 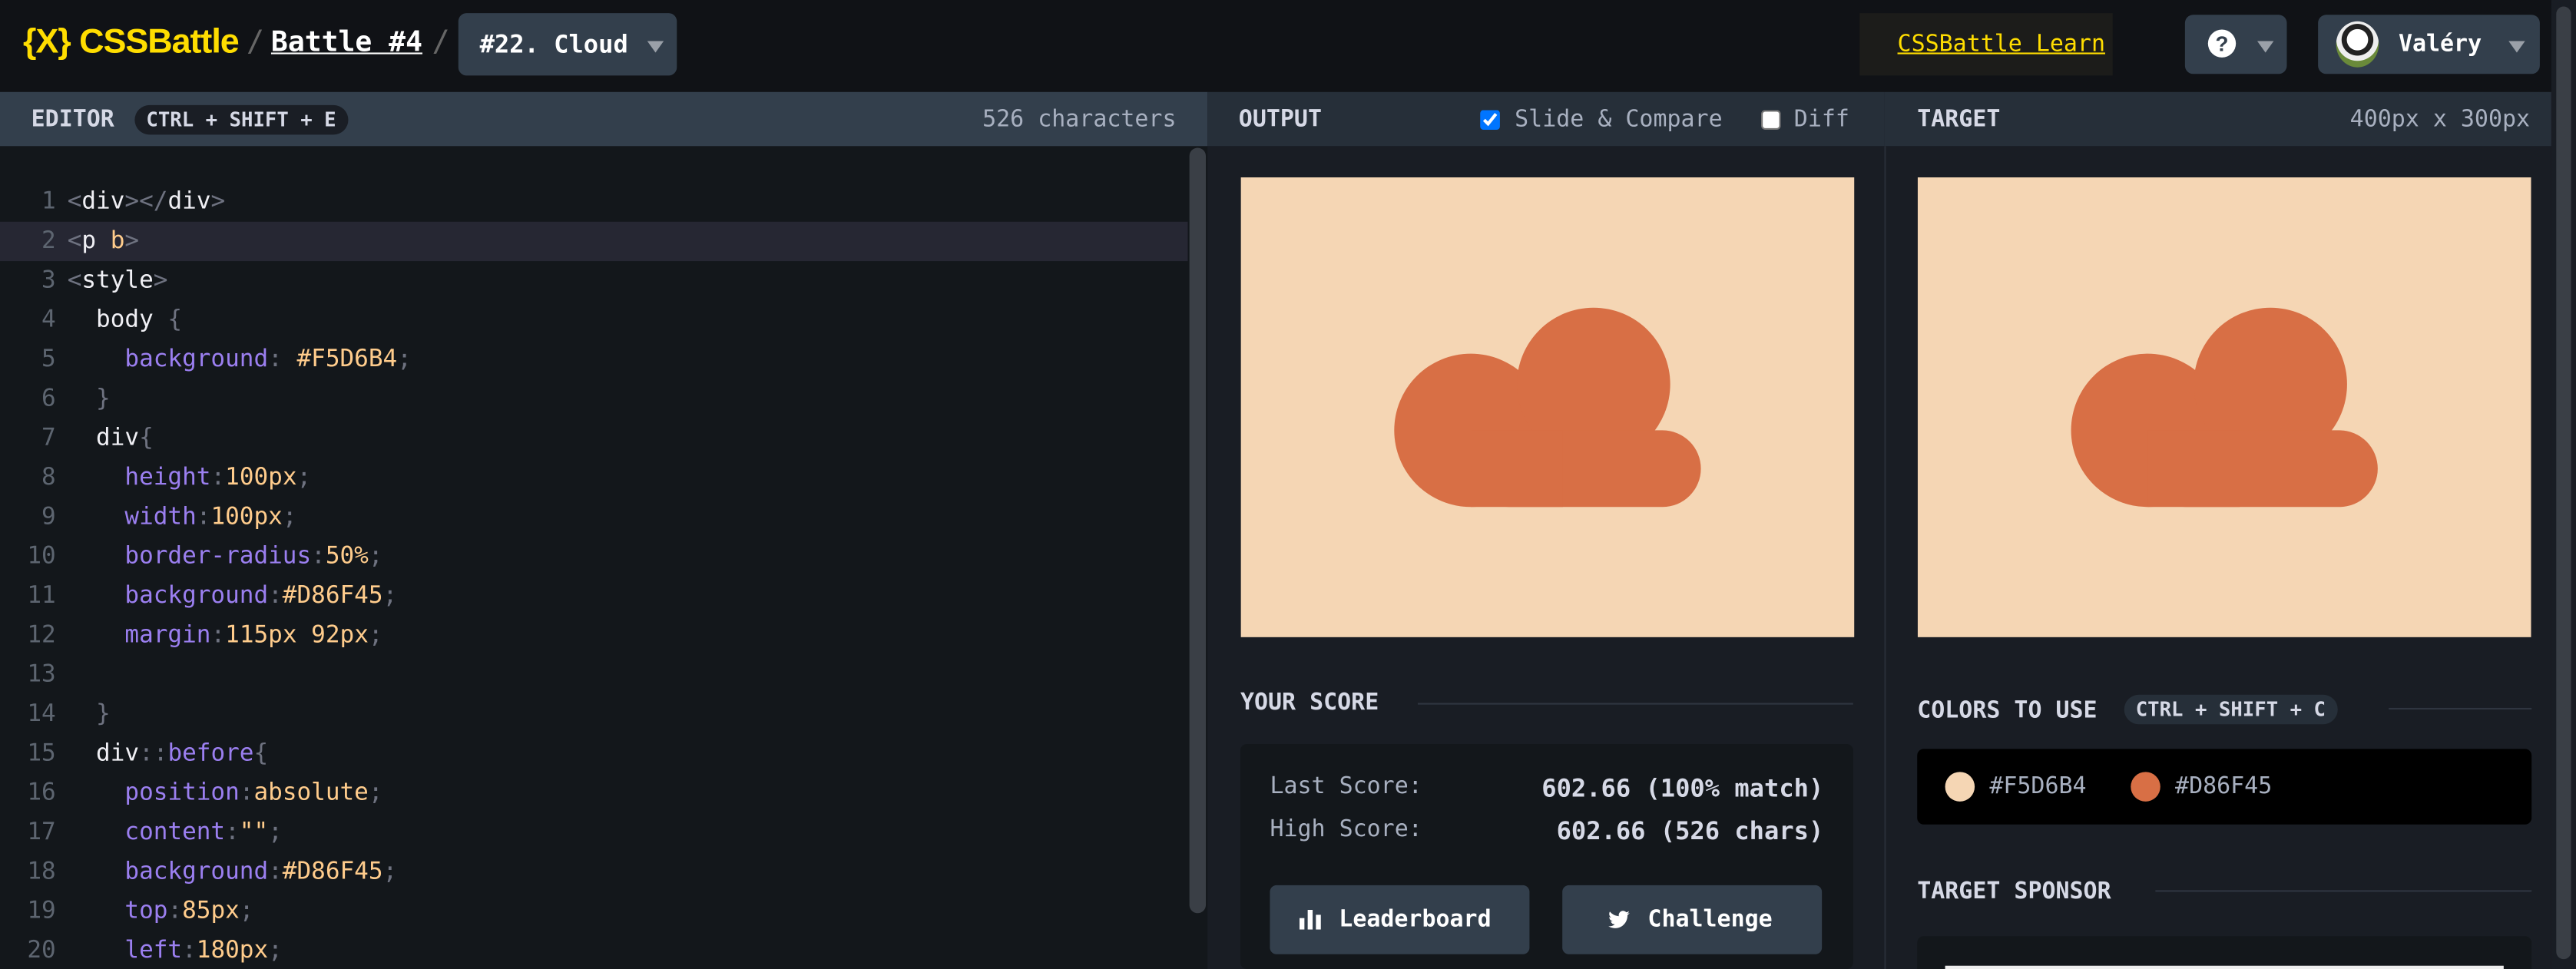 What do you see at coordinates (190, 478) in the screenshot?
I see `code-text: height:100px;` at bounding box center [190, 478].